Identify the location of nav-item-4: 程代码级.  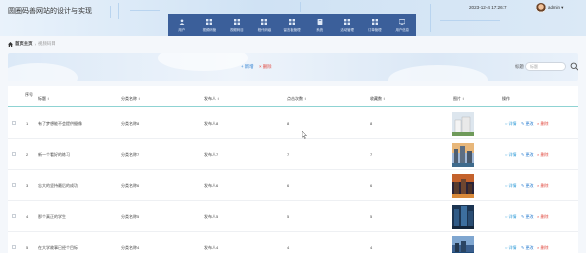
(265, 25).